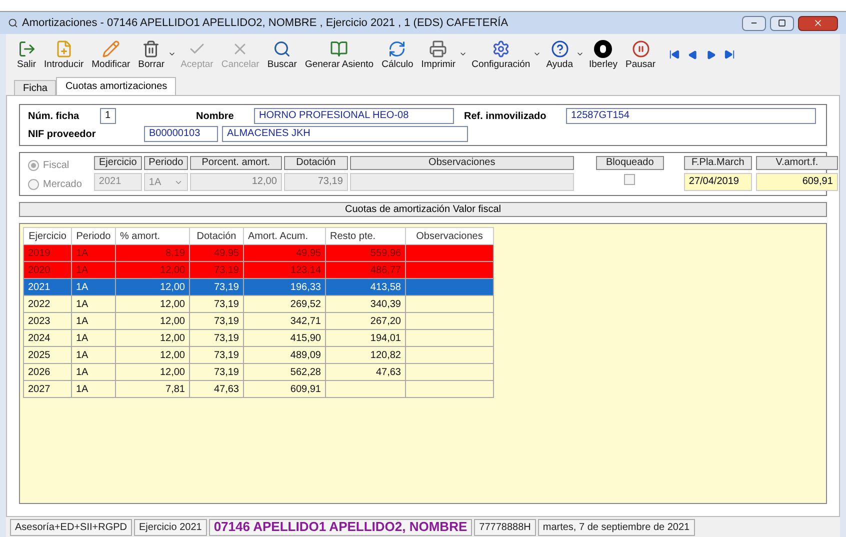 This screenshot has height=537, width=846. What do you see at coordinates (718, 182) in the screenshot?
I see `input-field: 27/04/2019` at bounding box center [718, 182].